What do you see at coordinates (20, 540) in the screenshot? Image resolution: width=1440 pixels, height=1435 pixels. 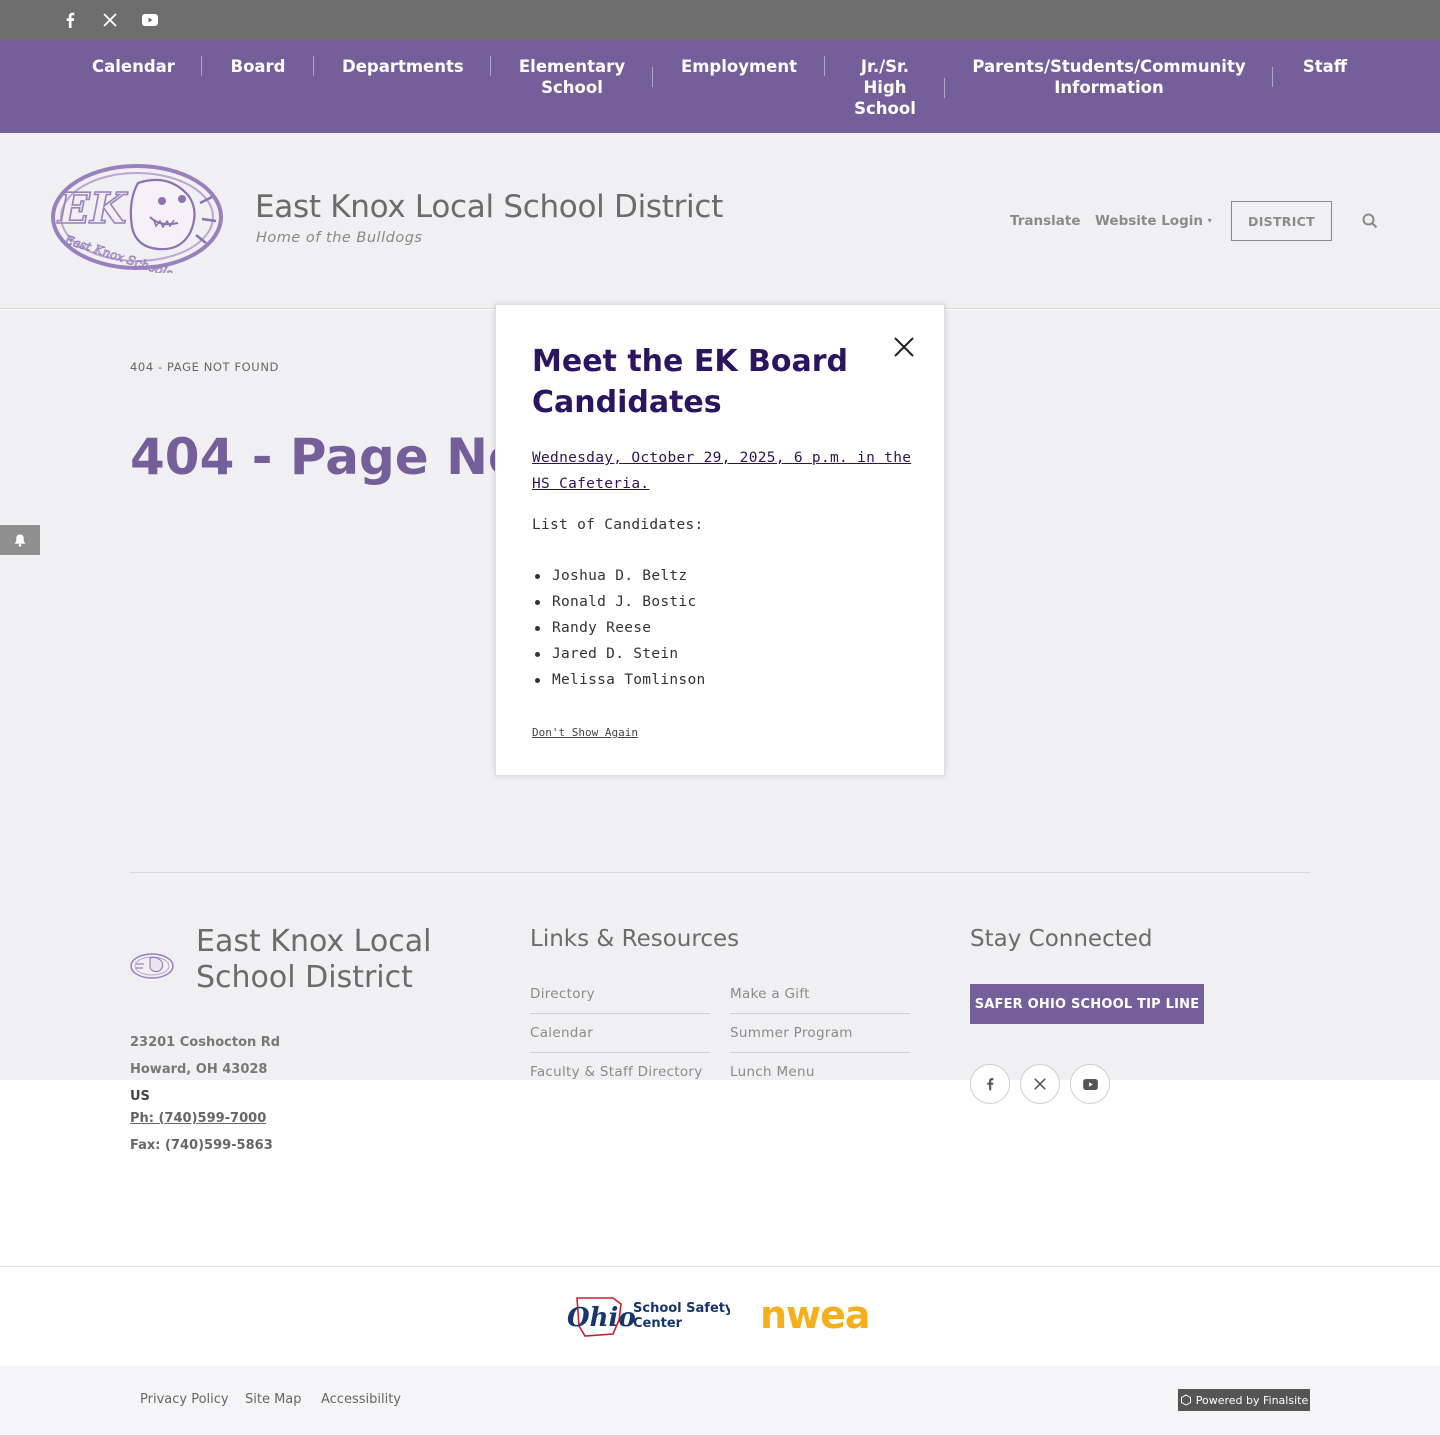 I see `notification-bell-icon` at bounding box center [20, 540].